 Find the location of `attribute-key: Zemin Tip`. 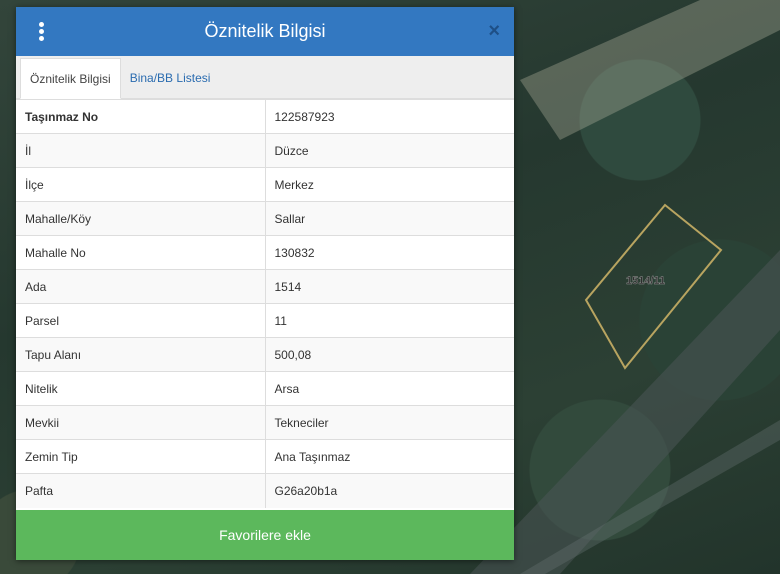

attribute-key: Zemin Tip is located at coordinates (141, 456).